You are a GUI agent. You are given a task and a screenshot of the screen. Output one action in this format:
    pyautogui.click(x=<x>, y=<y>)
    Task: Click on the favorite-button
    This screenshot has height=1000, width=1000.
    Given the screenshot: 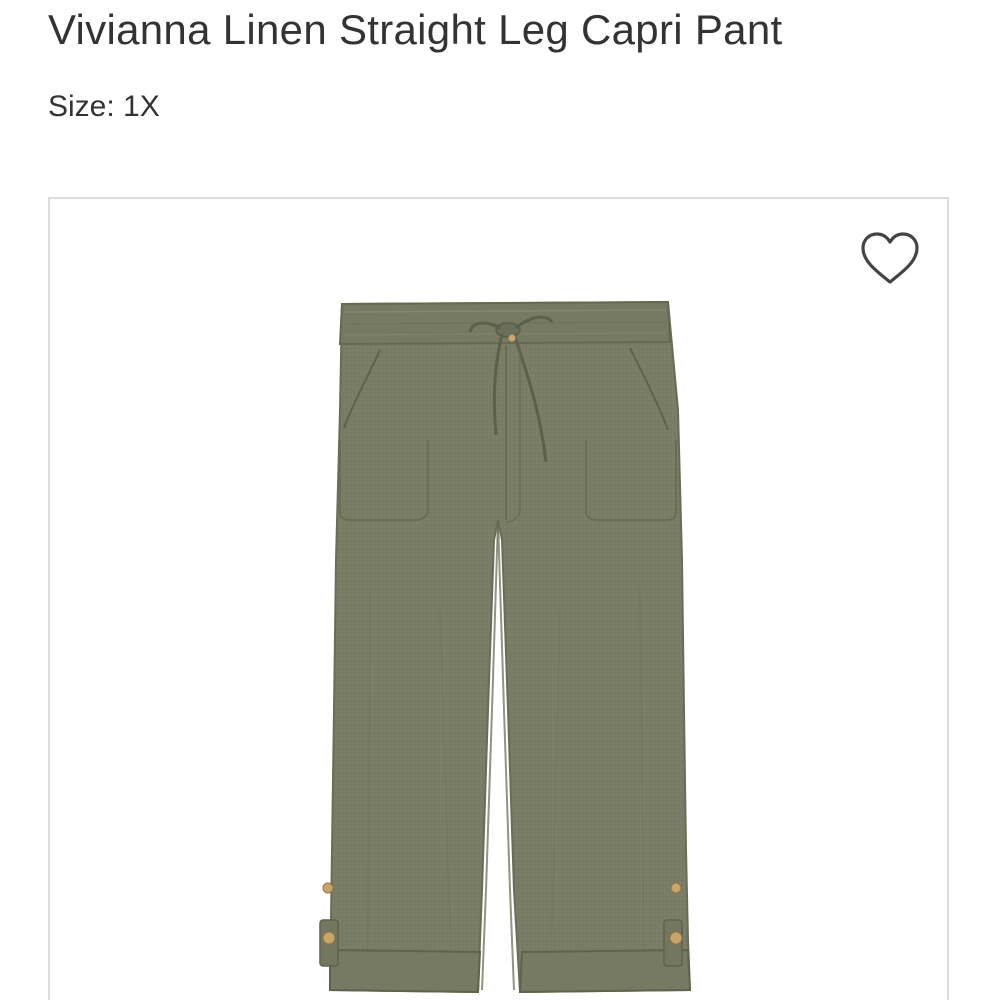 What is the action you would take?
    pyautogui.click(x=890, y=260)
    